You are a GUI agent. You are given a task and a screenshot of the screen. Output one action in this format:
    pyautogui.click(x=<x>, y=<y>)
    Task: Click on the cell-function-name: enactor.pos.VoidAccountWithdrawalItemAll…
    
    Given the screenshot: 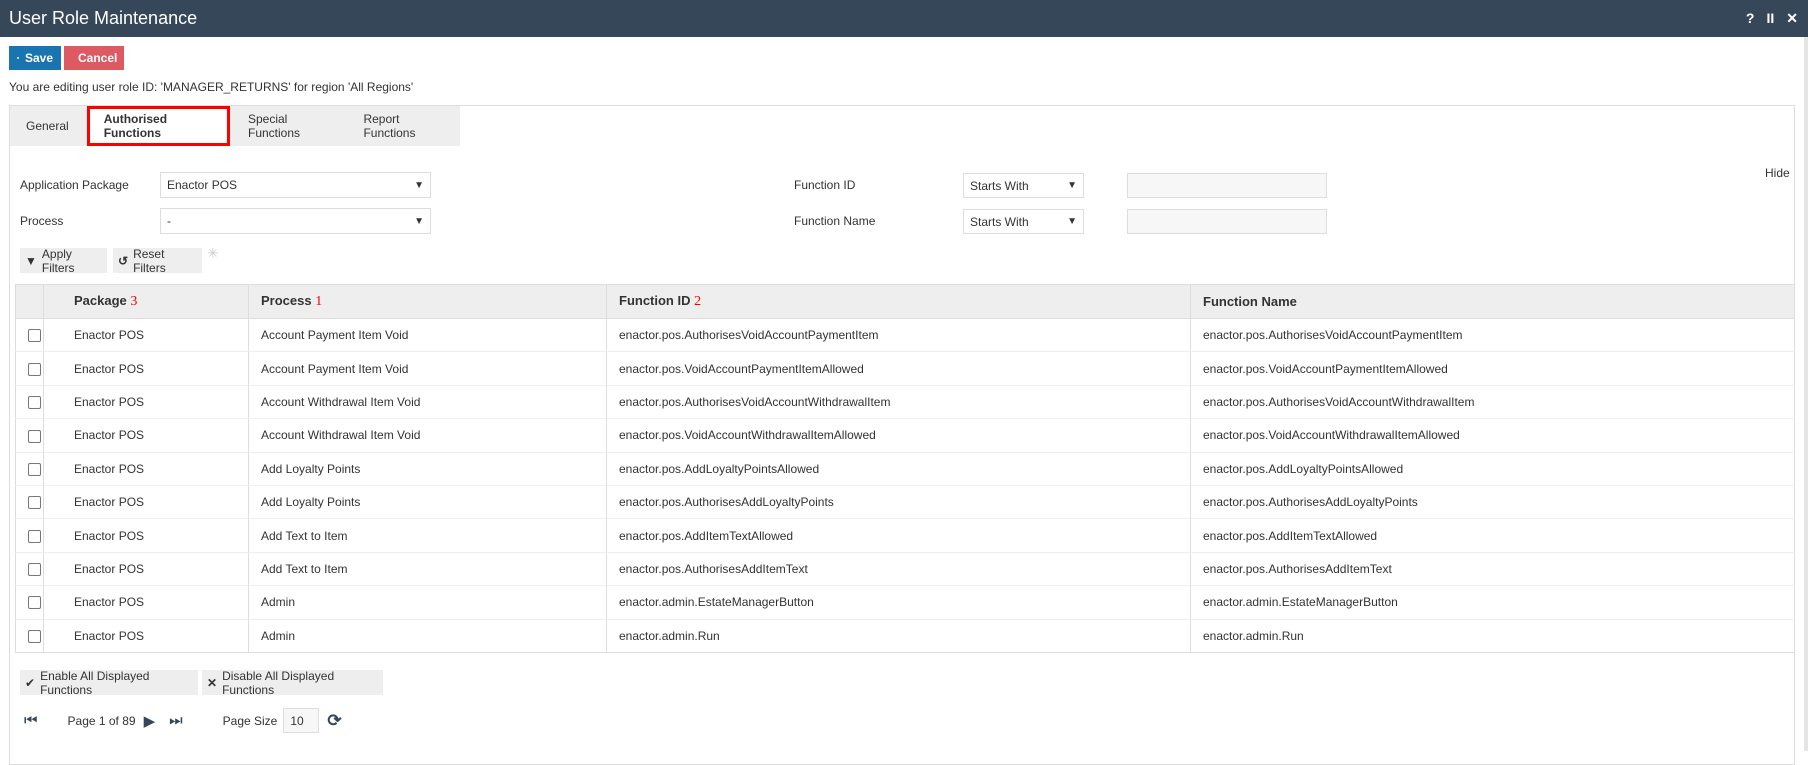 What is the action you would take?
    pyautogui.click(x=1493, y=435)
    